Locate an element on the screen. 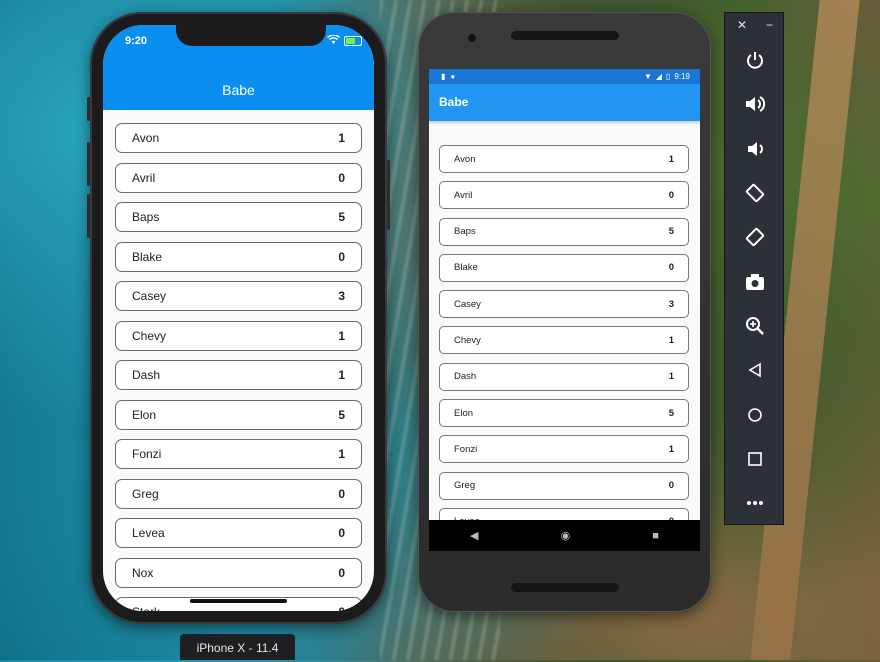  item-name: Stark is located at coordinates (146, 608).